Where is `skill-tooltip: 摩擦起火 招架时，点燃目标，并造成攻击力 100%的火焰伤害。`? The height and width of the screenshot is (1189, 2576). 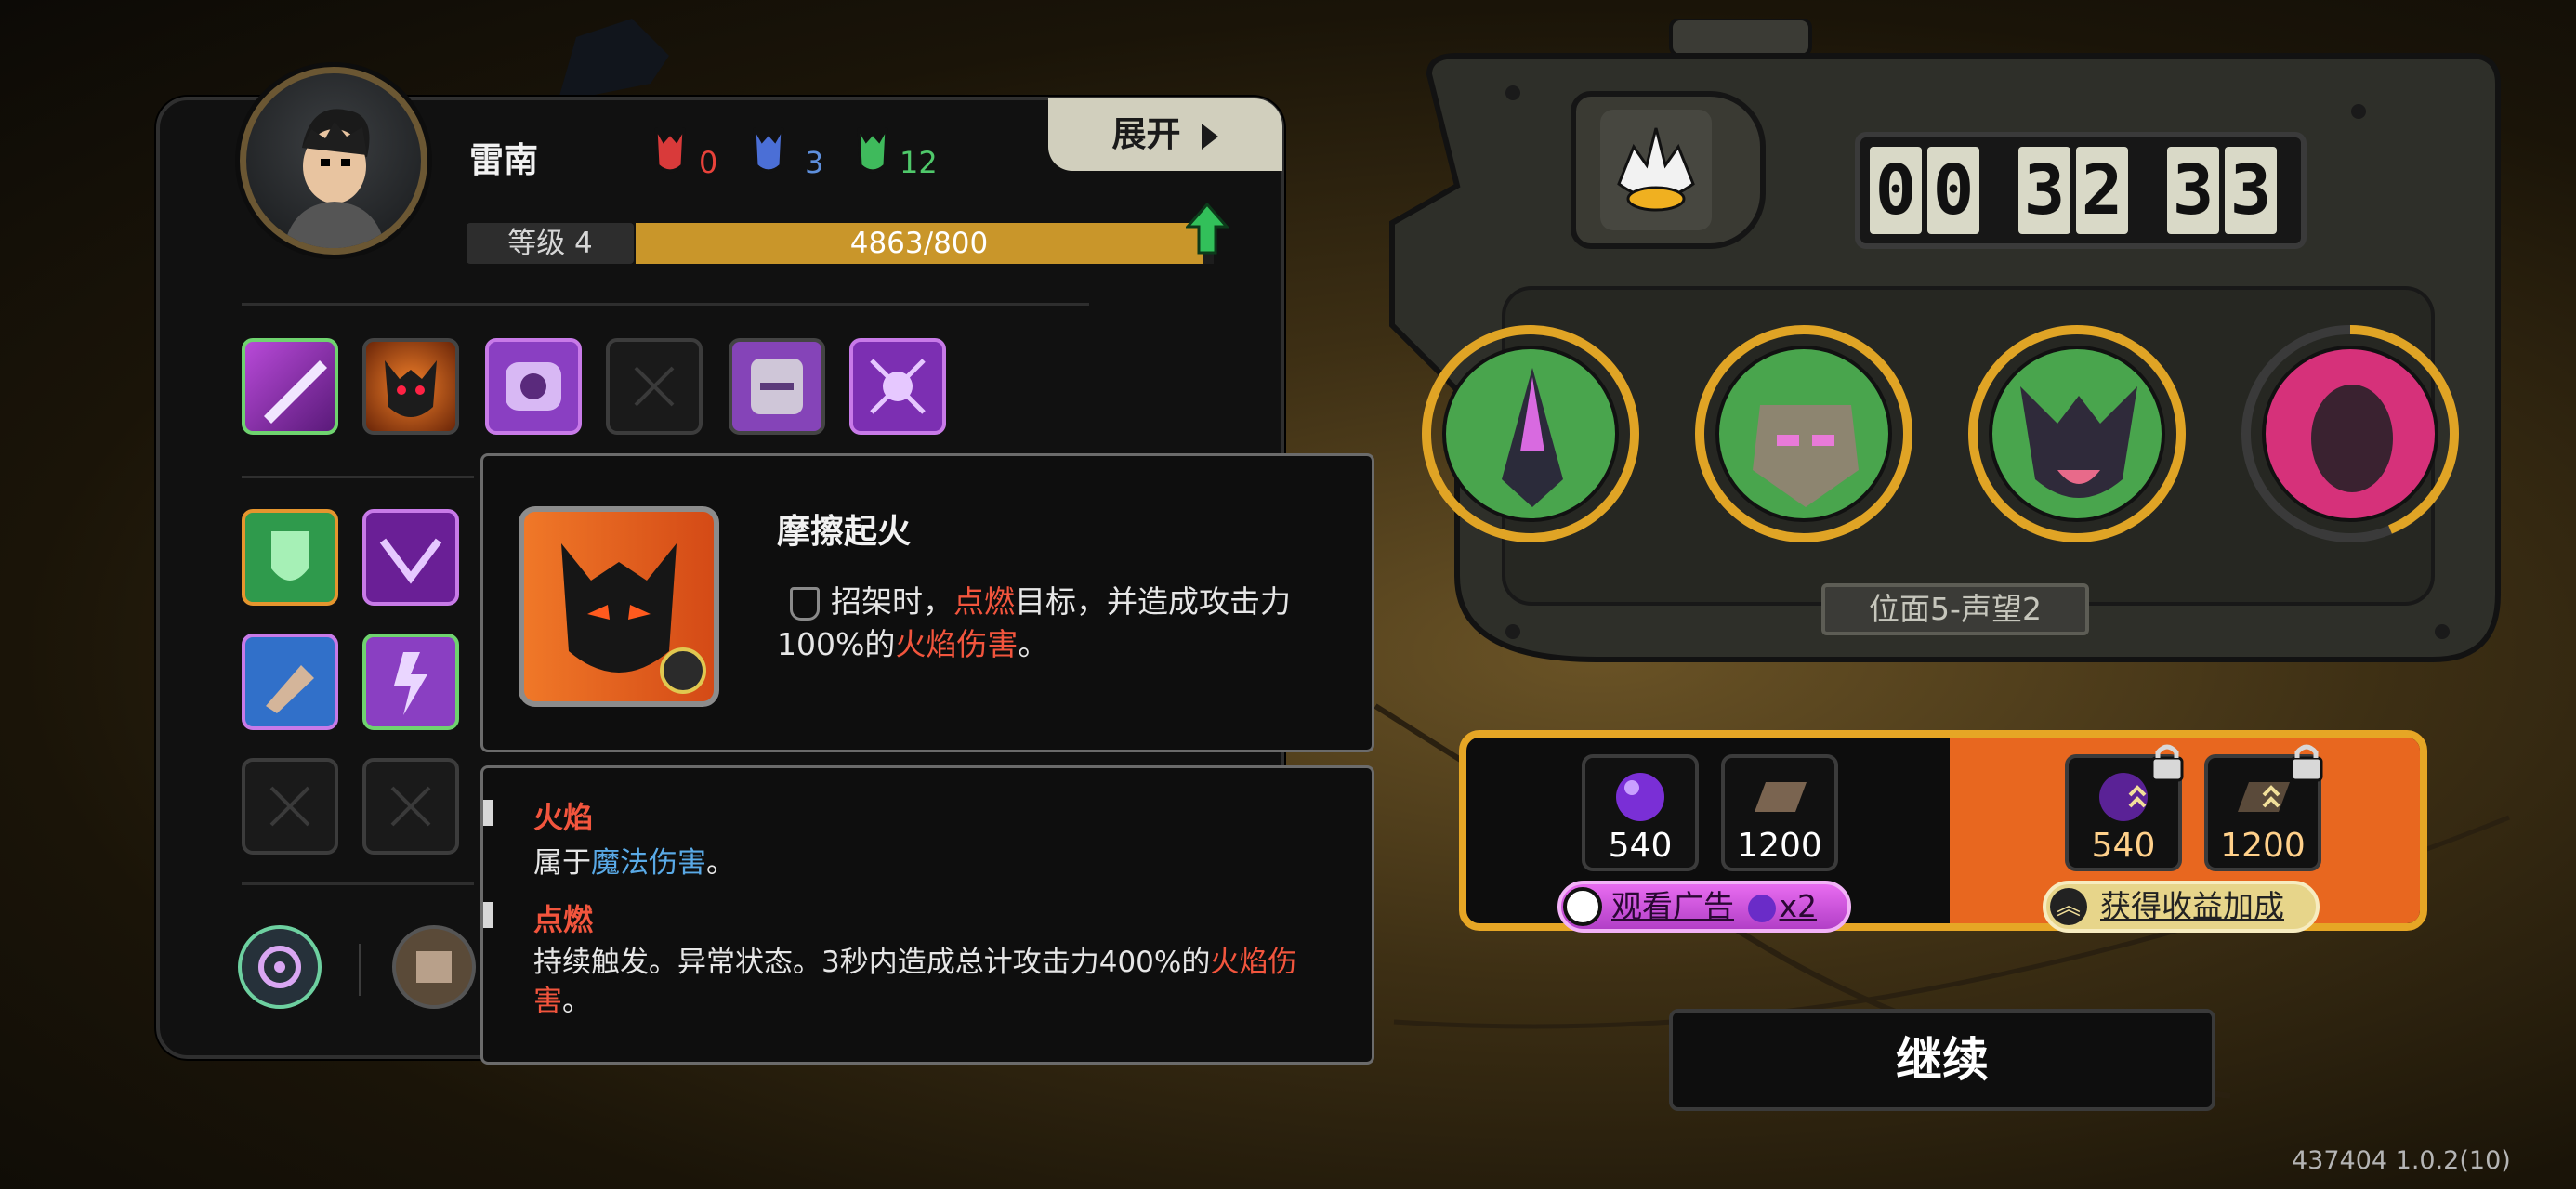
skill-tooltip: 摩擦起火 招架时，点燃目标，并造成攻击力 100%的火焰伤害。 is located at coordinates (927, 602).